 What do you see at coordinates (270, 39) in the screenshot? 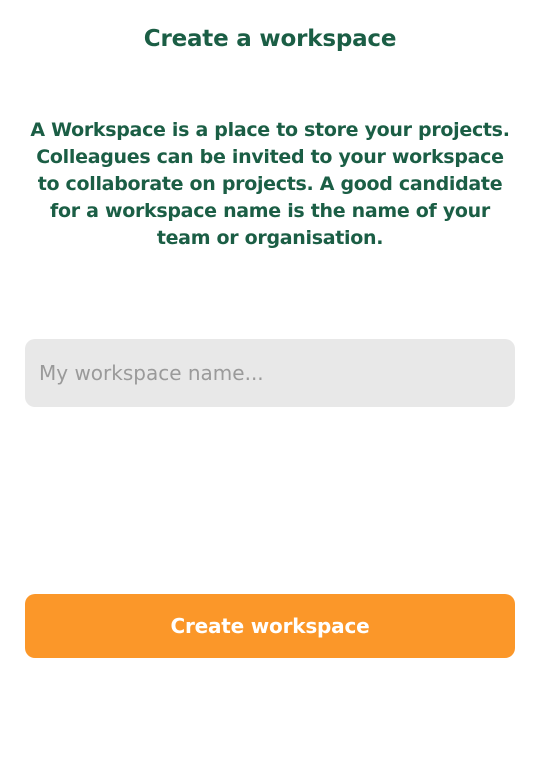
I see `page-title: Create a workspace` at bounding box center [270, 39].